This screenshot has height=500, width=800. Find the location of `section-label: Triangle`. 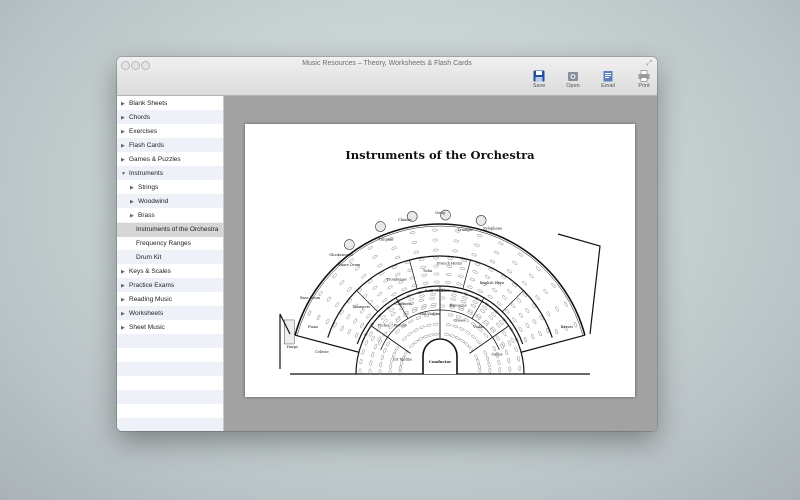

section-label: Triangle is located at coordinates (465, 230).